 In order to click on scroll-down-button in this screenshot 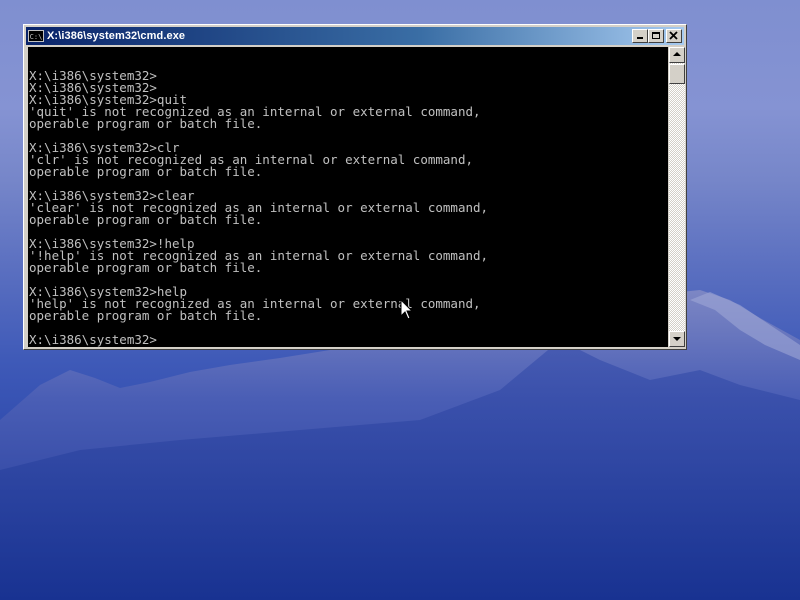, I will do `click(677, 339)`.